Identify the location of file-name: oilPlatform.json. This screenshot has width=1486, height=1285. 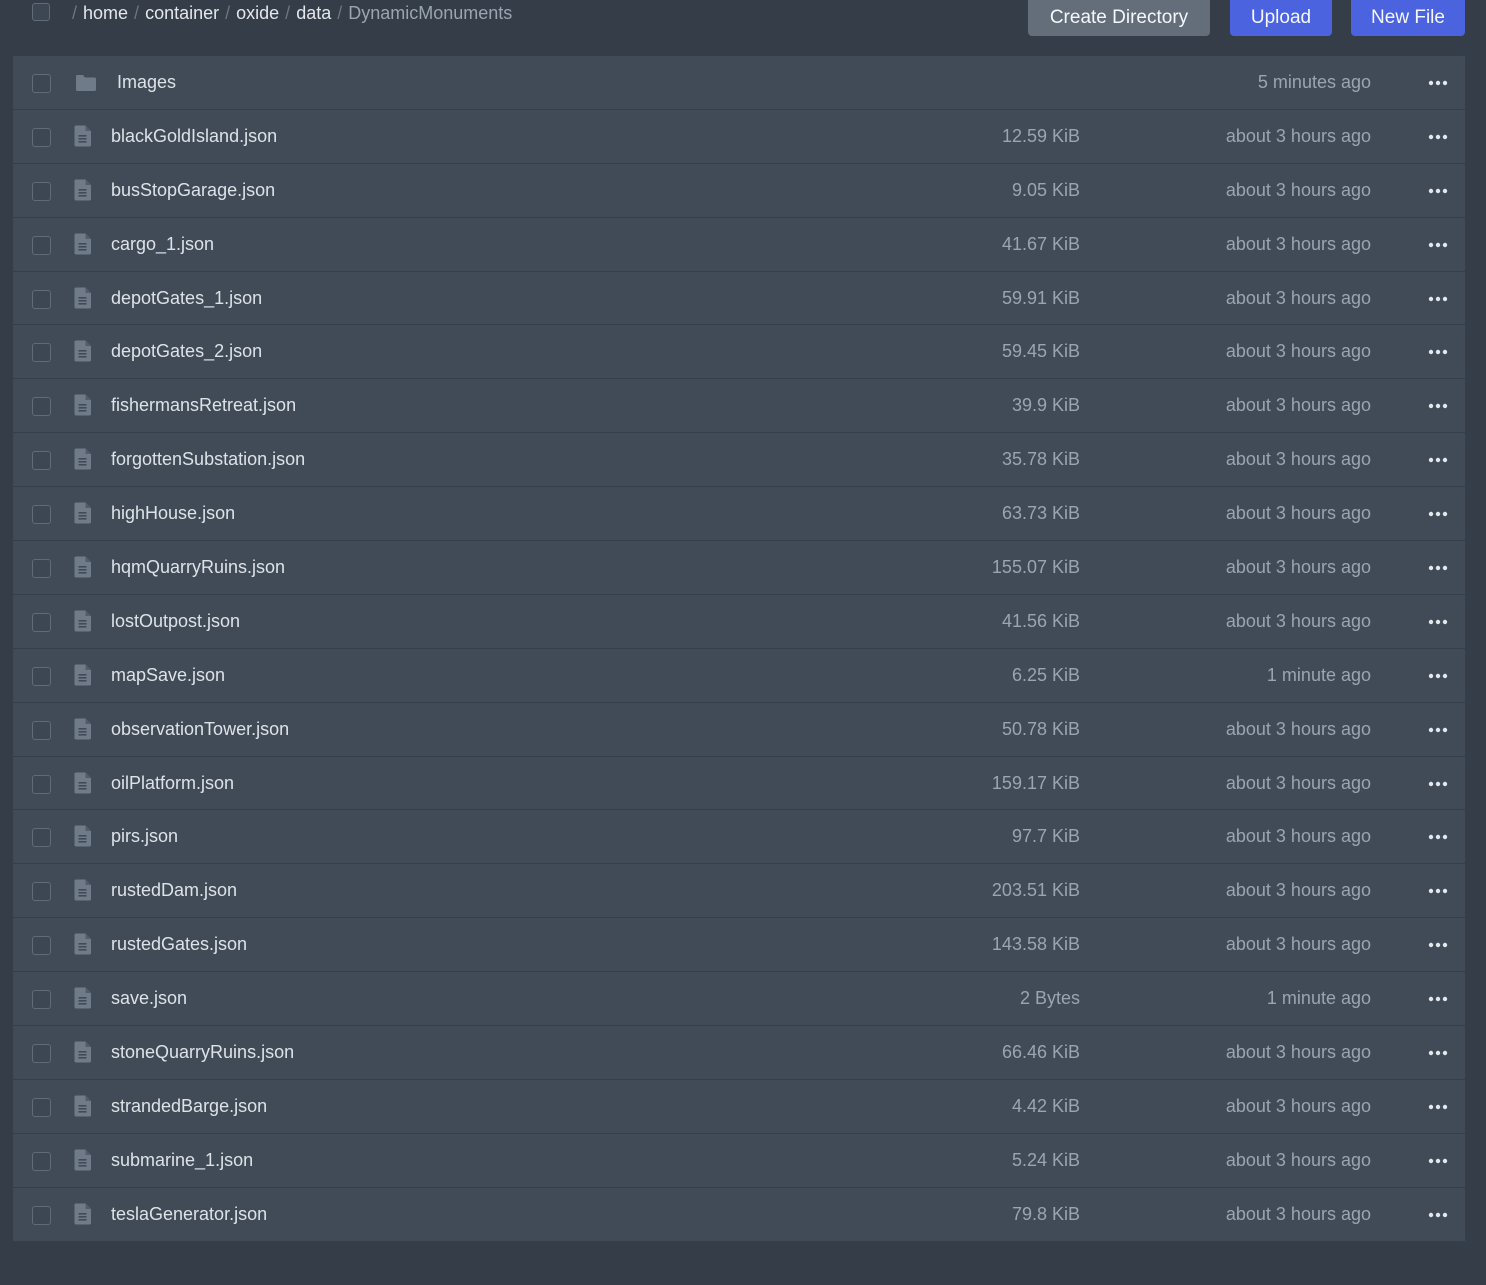
(172, 783).